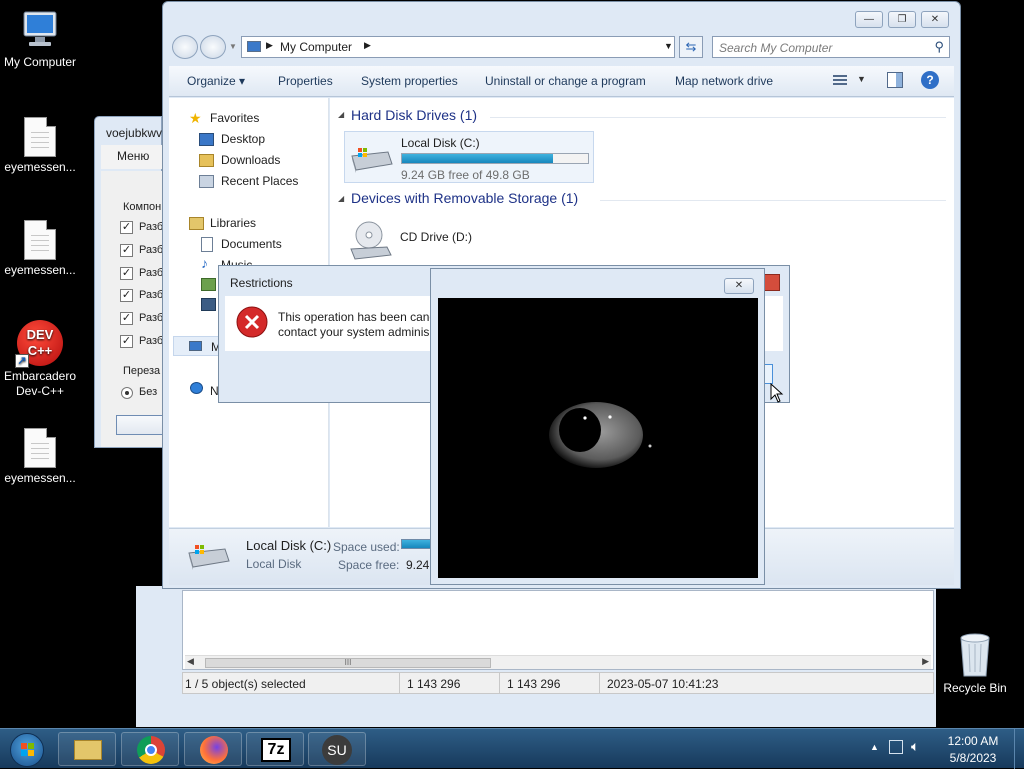 This screenshot has height=769, width=1024. Describe the element at coordinates (27, 750) in the screenshot. I see `start-button` at that location.